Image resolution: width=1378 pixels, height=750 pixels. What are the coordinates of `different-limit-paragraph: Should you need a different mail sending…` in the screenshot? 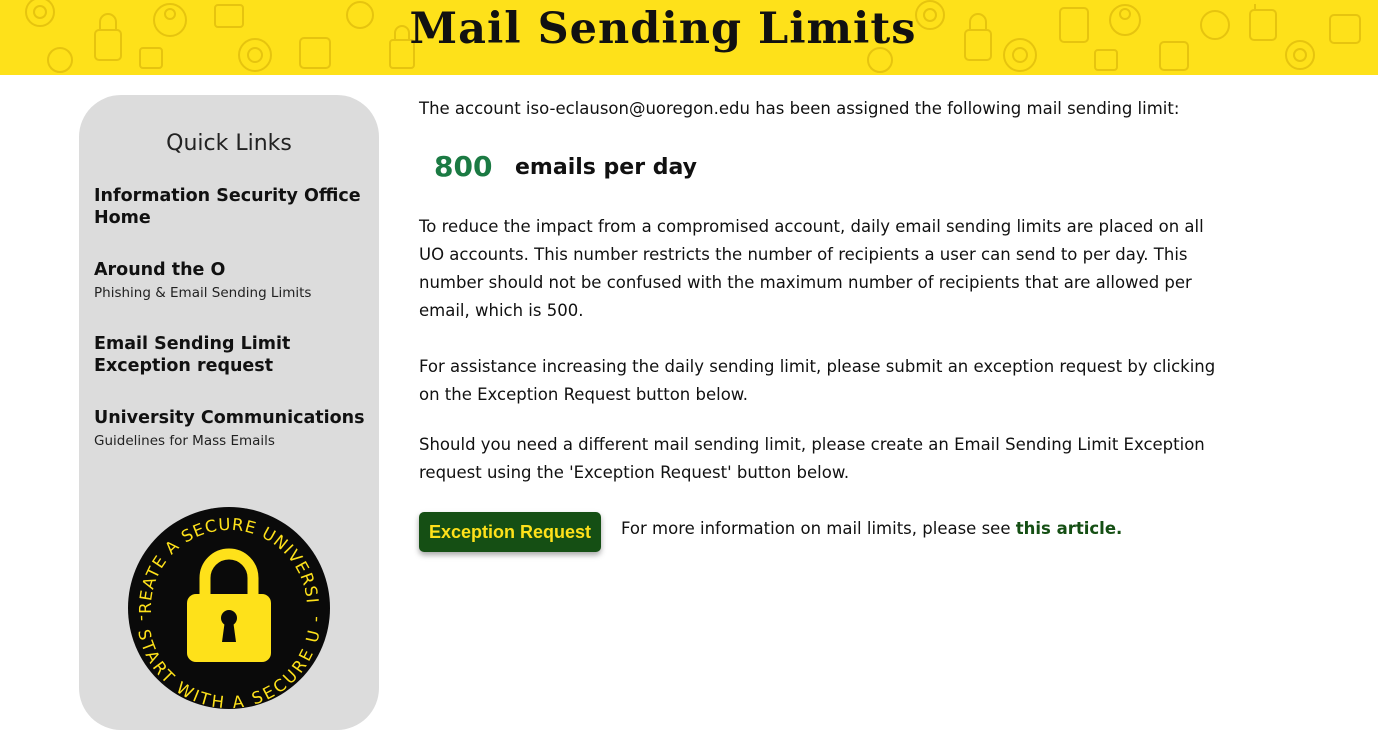 It's located at (812, 458).